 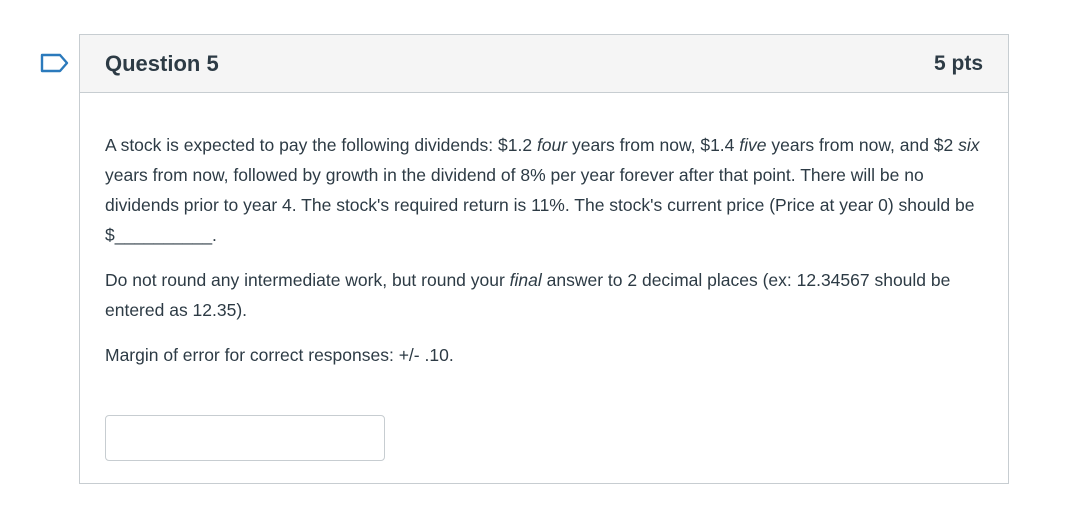 I want to click on italic-segment: five, so click(x=753, y=145).